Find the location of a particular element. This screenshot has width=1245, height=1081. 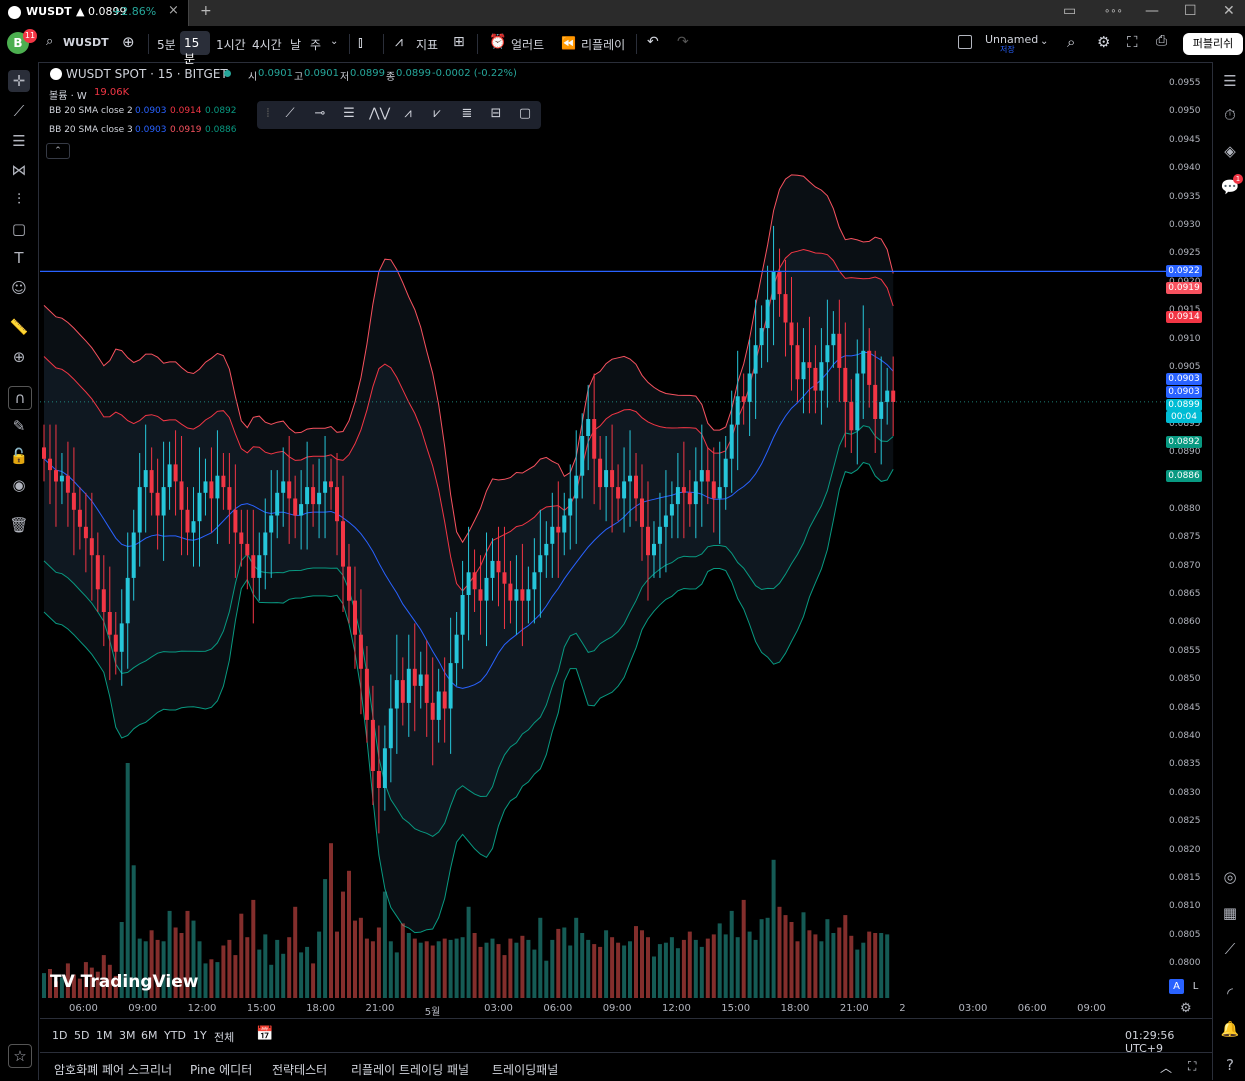

timeframe-week: 주 is located at coordinates (315, 44).